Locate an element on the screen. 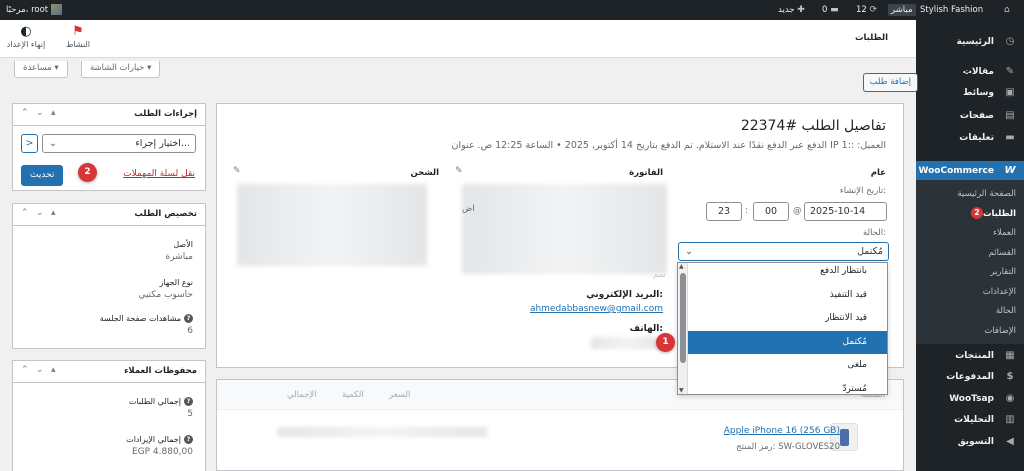  new-label: جديد is located at coordinates (786, 10).